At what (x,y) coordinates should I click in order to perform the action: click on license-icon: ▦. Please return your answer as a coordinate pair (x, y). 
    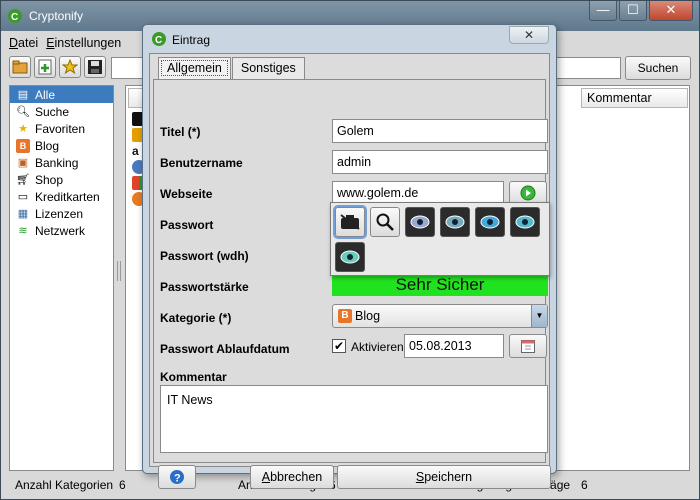
    Looking at the image, I should click on (23, 214).